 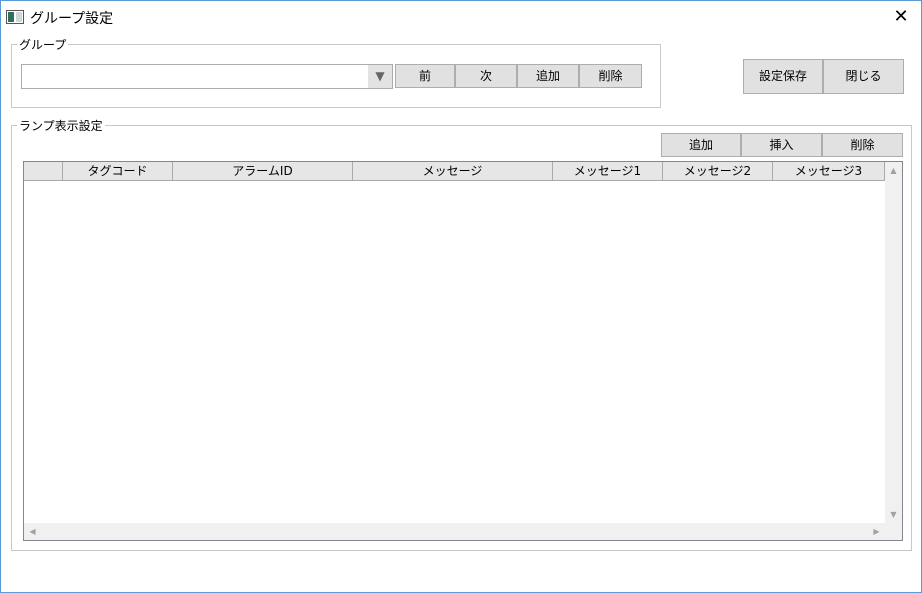 What do you see at coordinates (876, 531) in the screenshot?
I see `scroll-right-icon: ▶` at bounding box center [876, 531].